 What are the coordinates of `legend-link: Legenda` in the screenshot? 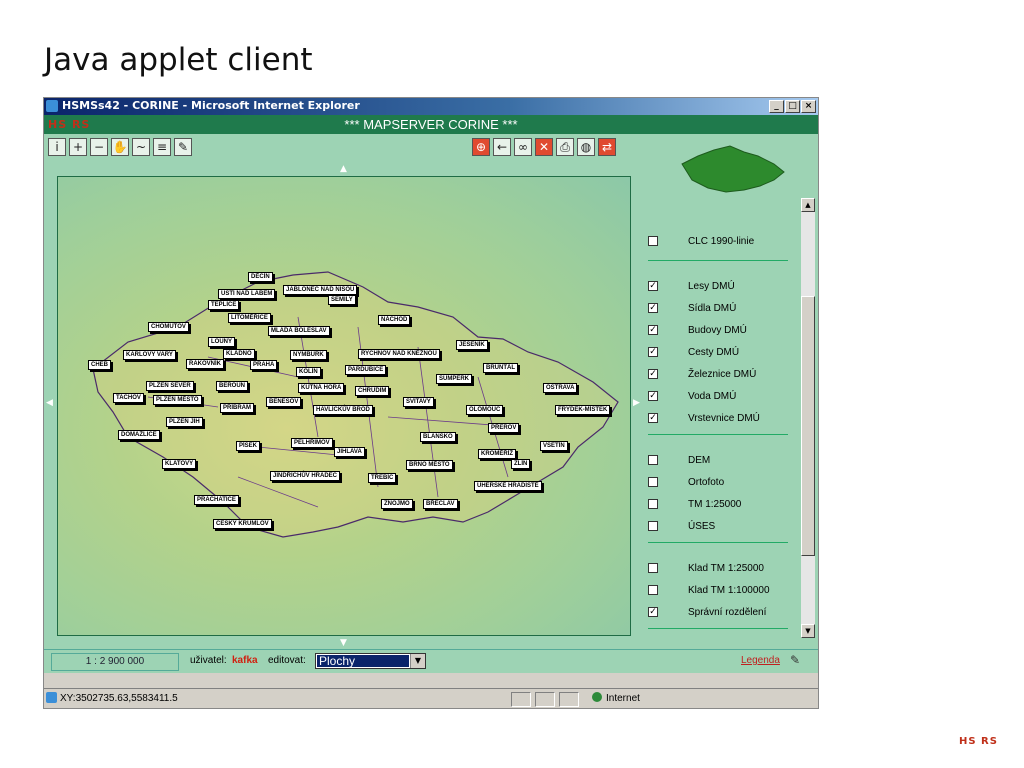 It's located at (760, 660).